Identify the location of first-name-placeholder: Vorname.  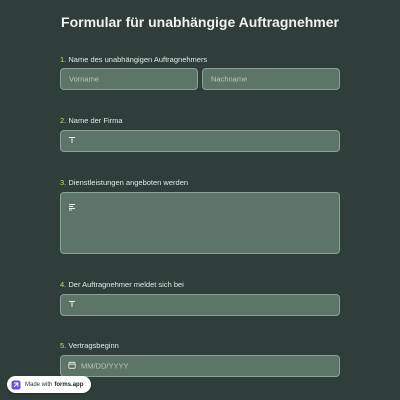
(84, 79).